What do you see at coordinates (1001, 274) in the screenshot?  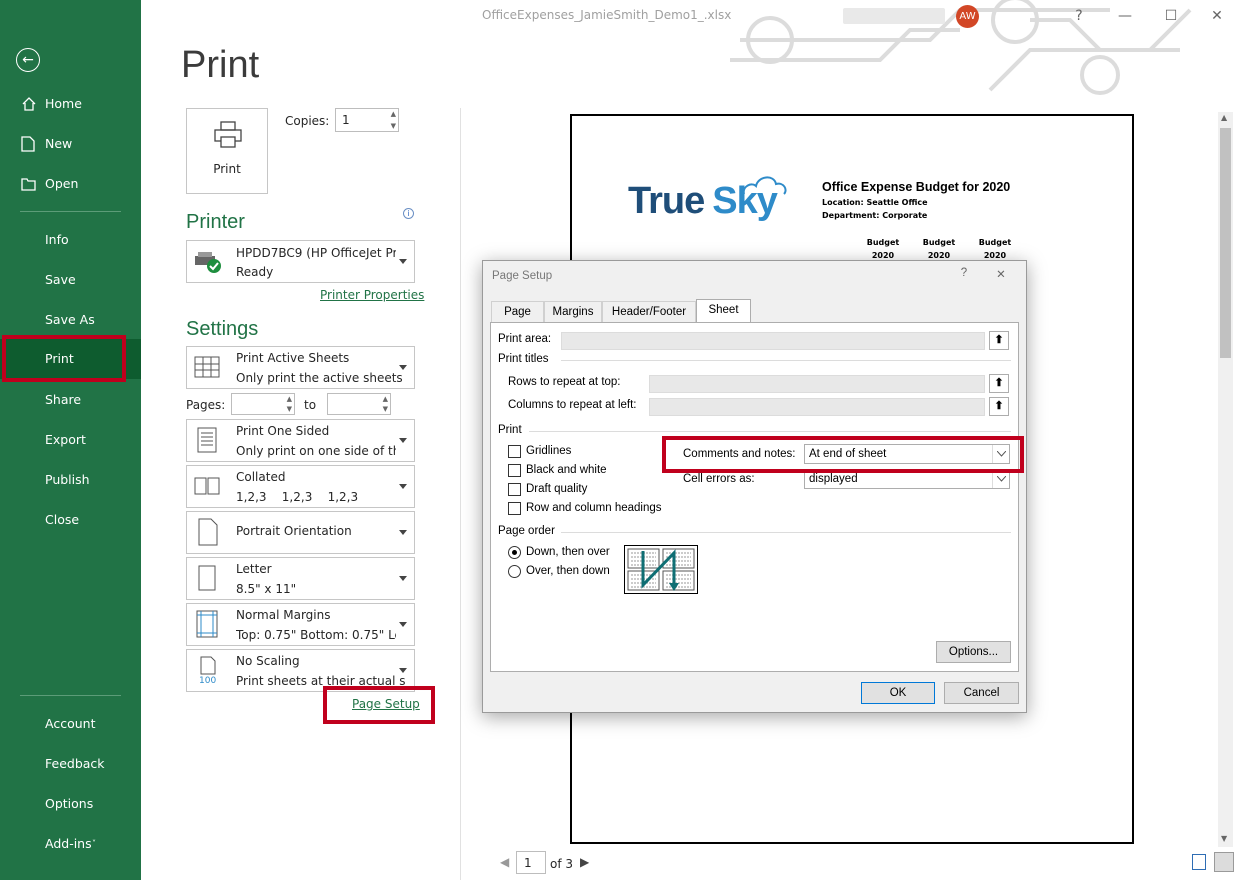 I see `dialog-close-button: ✕` at bounding box center [1001, 274].